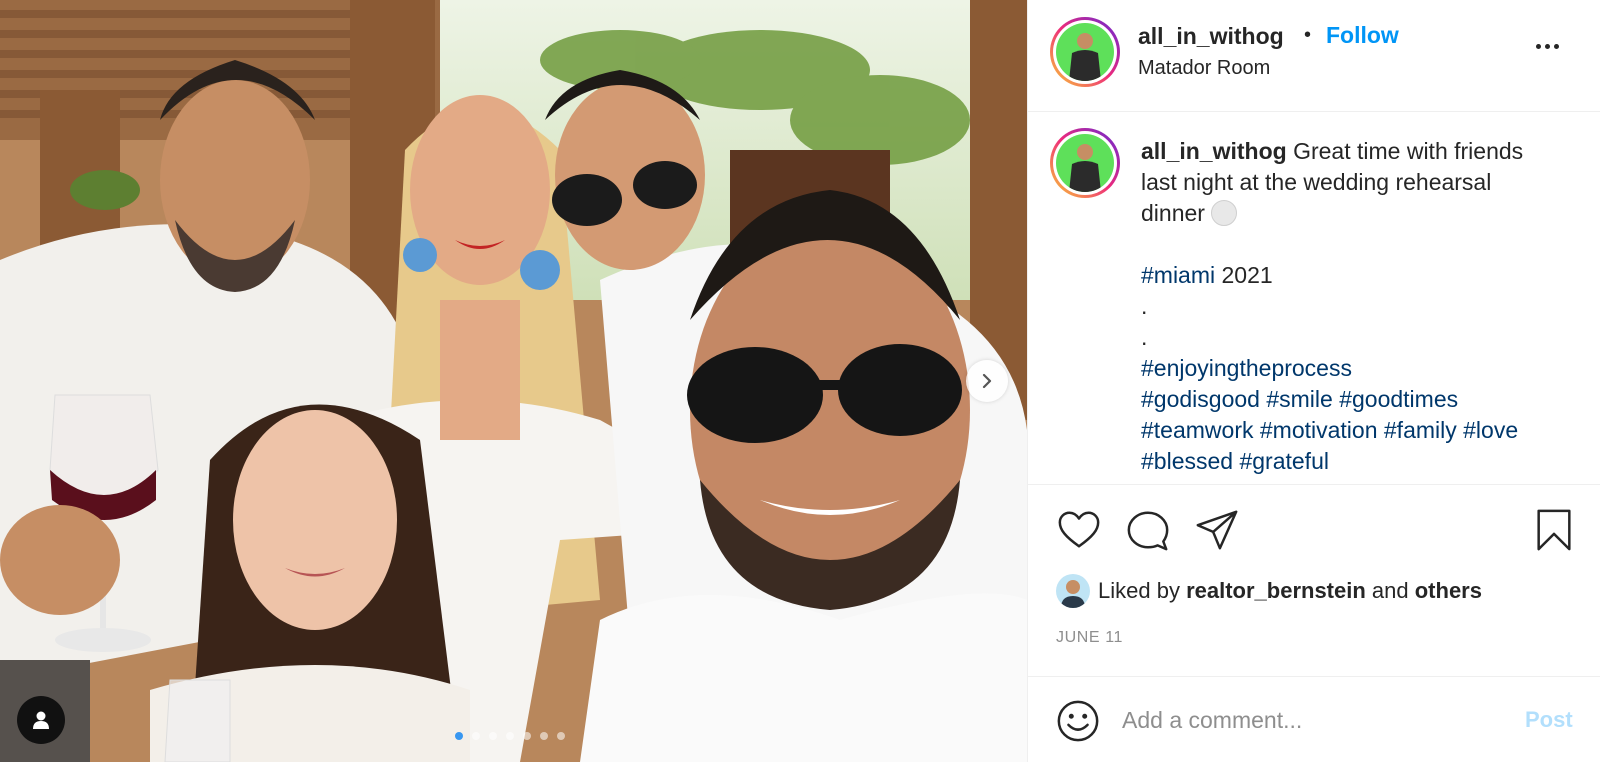 The width and height of the screenshot is (1600, 762). I want to click on carousel-indicator, so click(510, 736).